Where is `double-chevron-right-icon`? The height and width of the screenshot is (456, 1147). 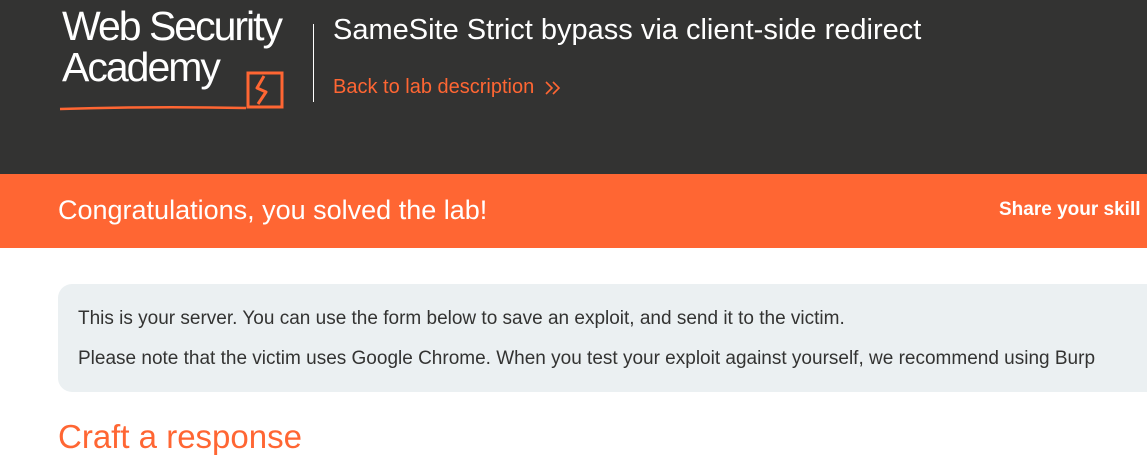 double-chevron-right-icon is located at coordinates (553, 87).